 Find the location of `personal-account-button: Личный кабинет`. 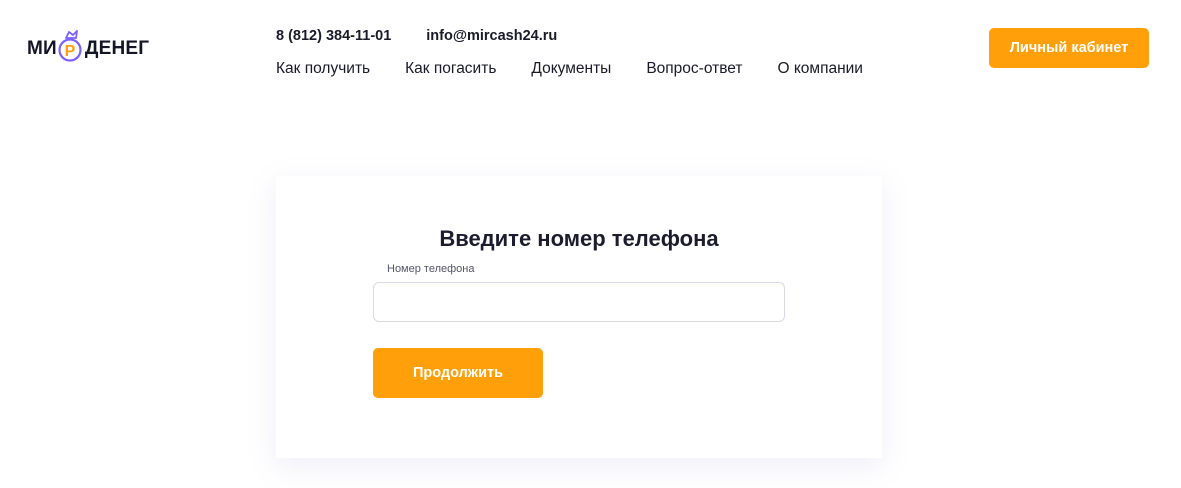

personal-account-button: Личный кабинет is located at coordinates (1069, 48).